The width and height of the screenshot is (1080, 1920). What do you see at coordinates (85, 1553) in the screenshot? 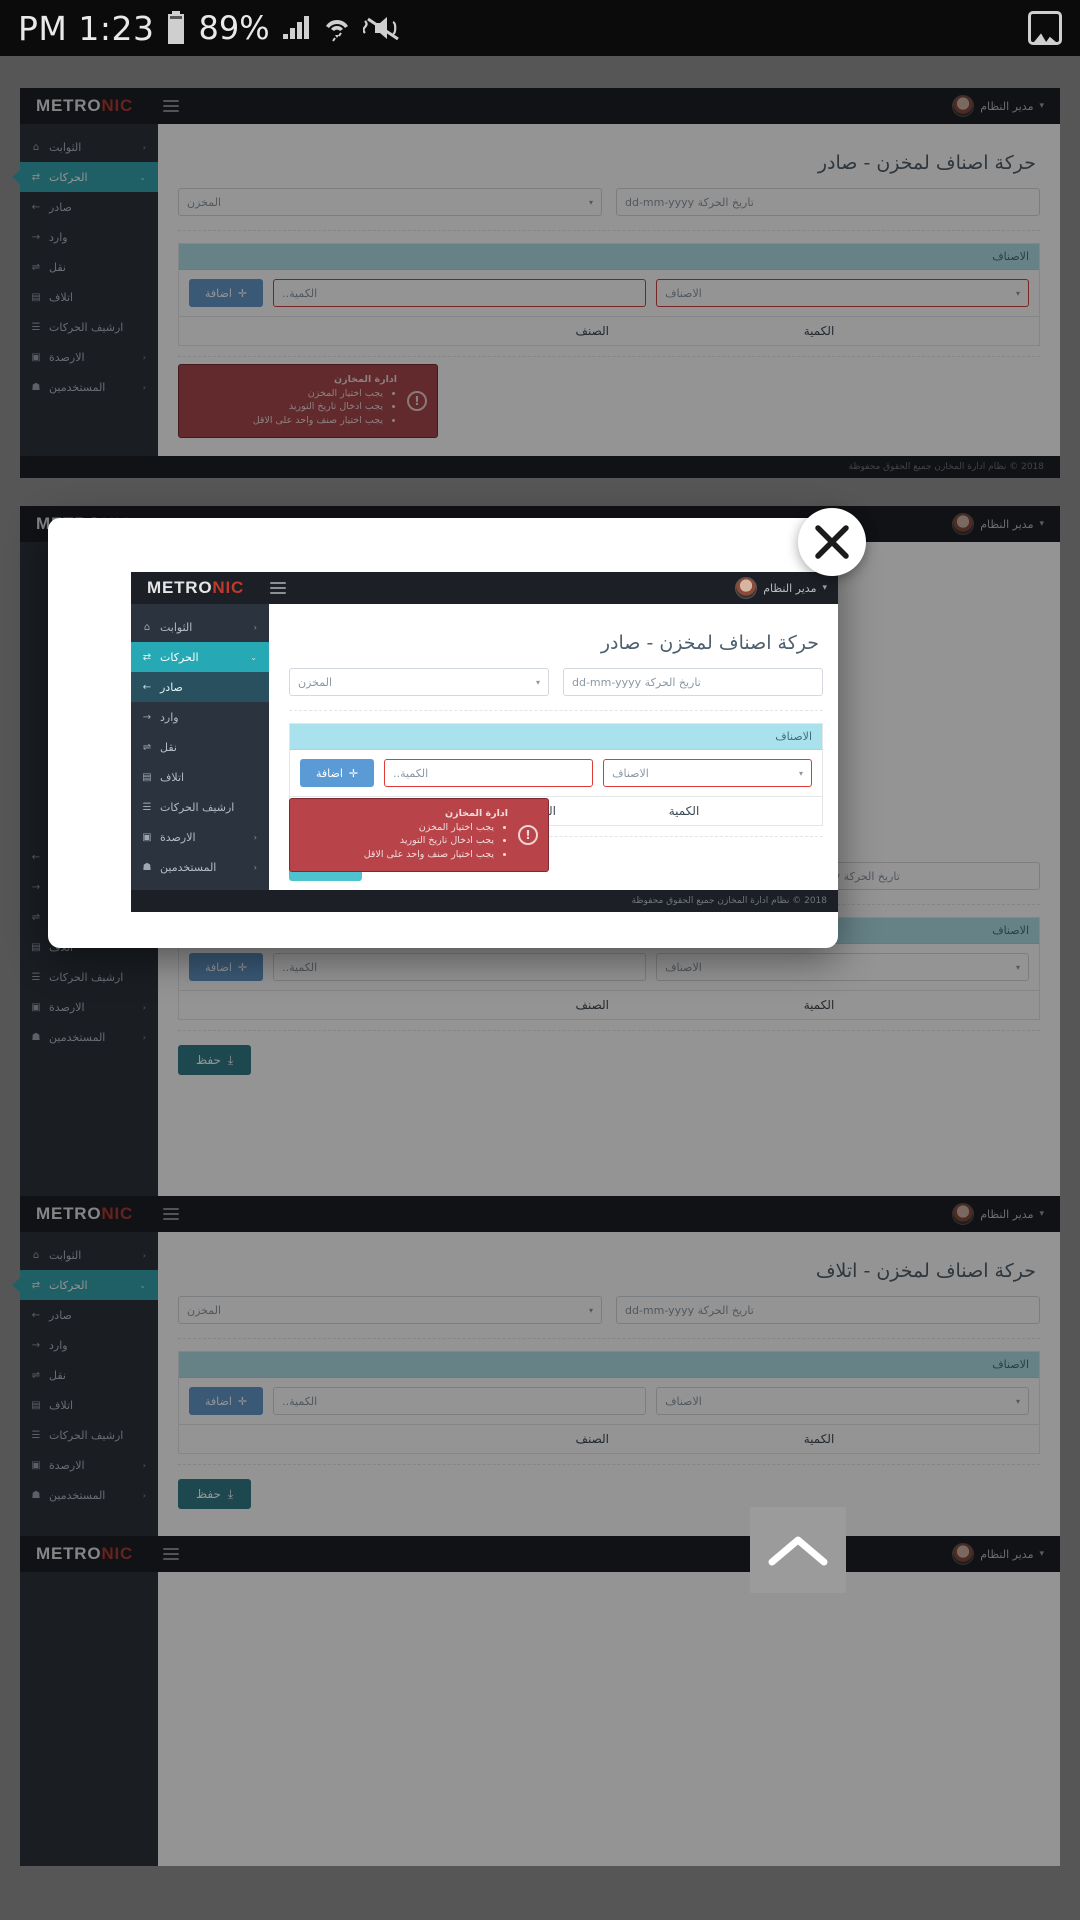
I see `brand-logo: METRONIC` at bounding box center [85, 1553].